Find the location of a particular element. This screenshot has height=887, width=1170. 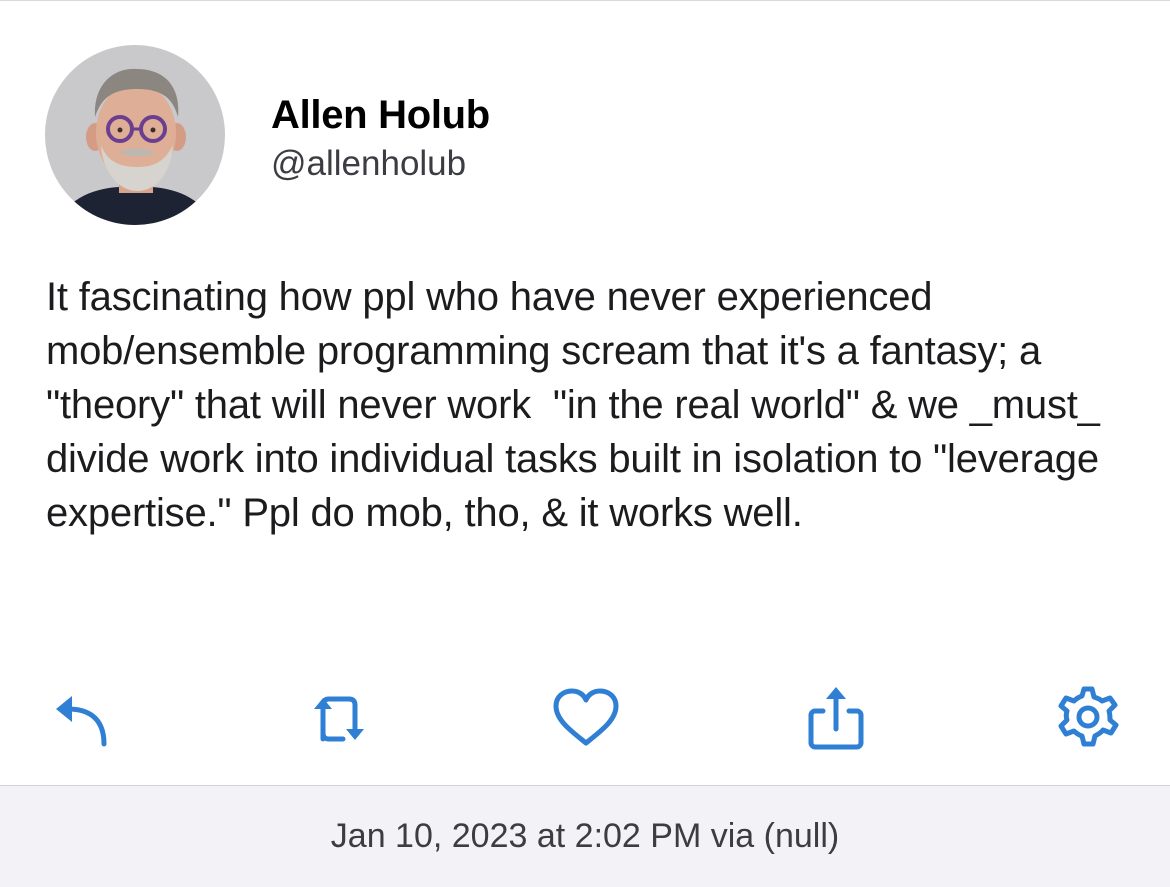

heart-icon is located at coordinates (586, 717).